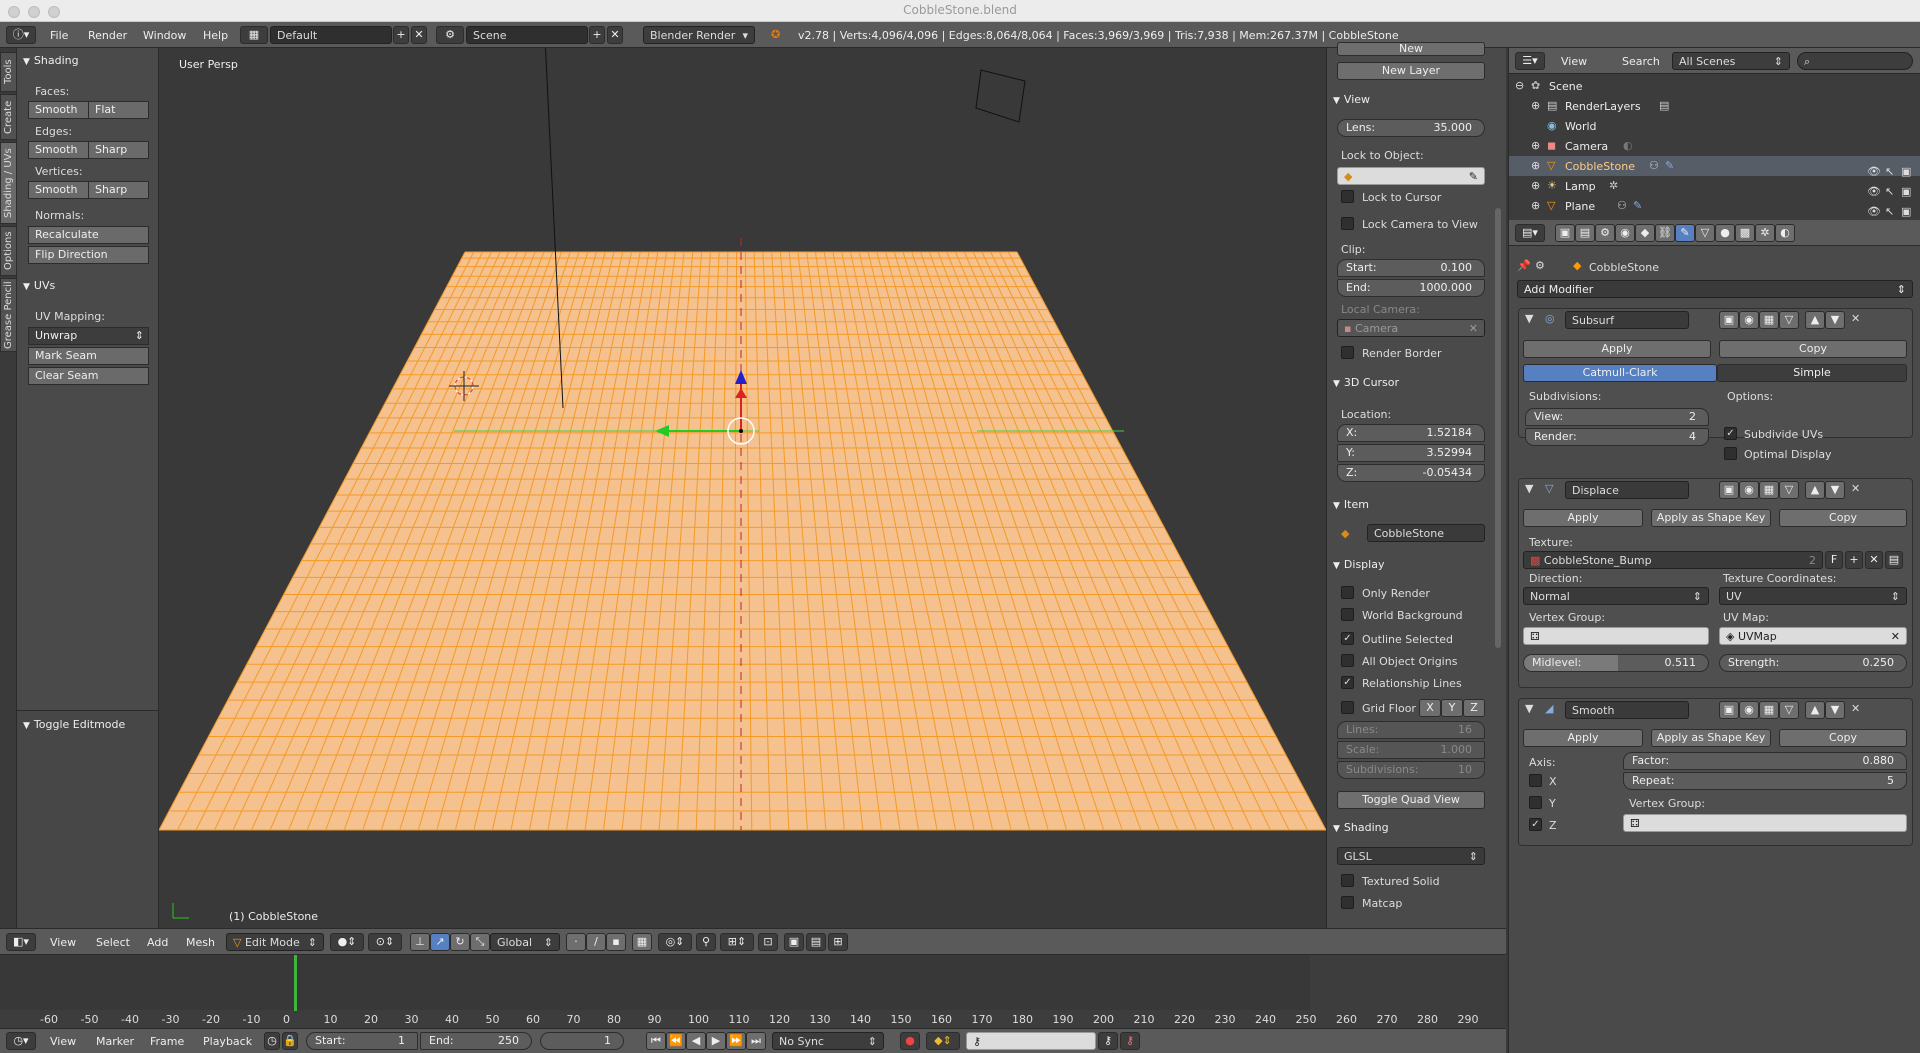 Image resolution: width=1920 pixels, height=1053 pixels. I want to click on recalculate-button: Recalculate, so click(88, 235).